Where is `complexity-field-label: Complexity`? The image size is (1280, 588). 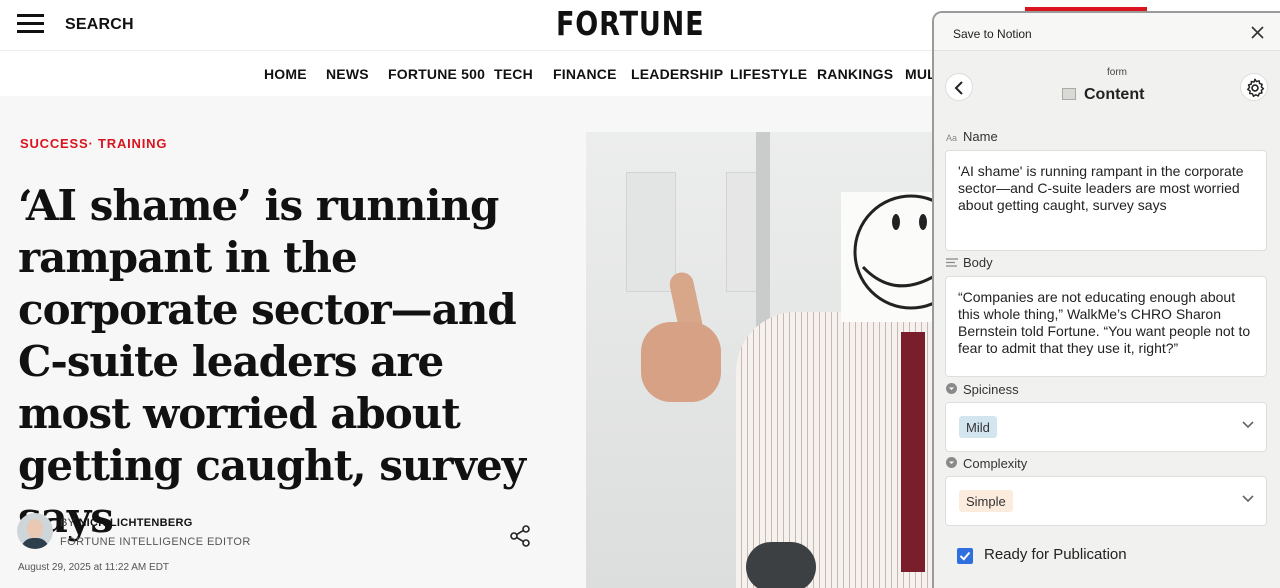
complexity-field-label: Complexity is located at coordinates (986, 463).